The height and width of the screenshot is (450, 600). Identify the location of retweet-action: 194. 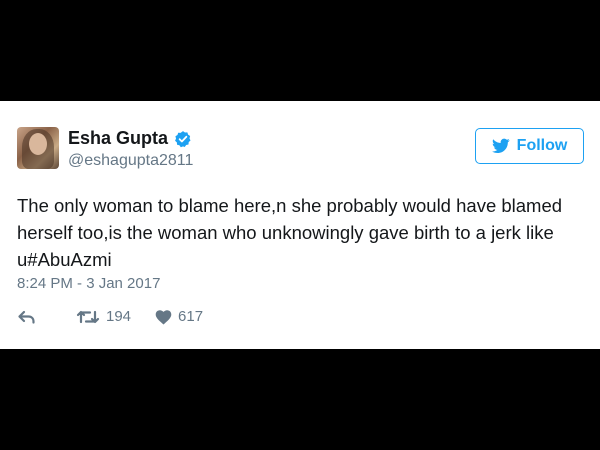
(103, 316).